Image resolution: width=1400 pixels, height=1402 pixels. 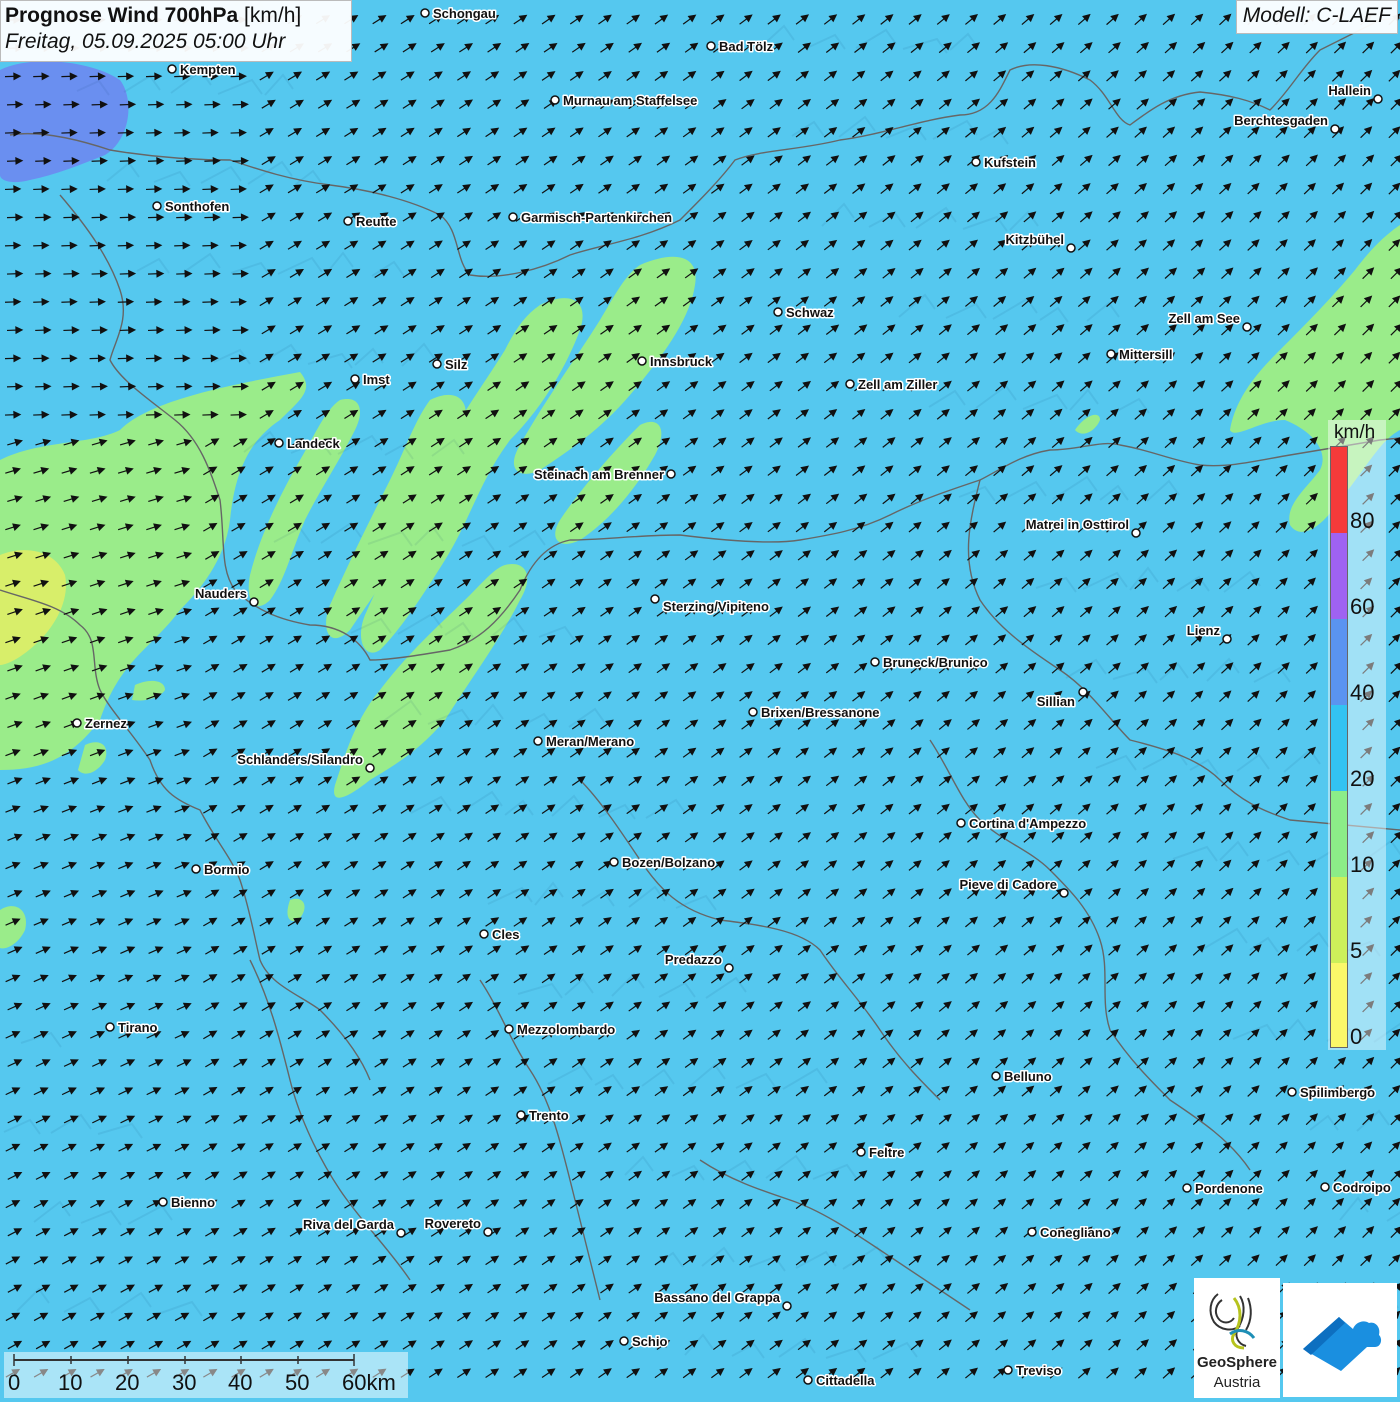 What do you see at coordinates (1357, 735) in the screenshot?
I see `color-legend: km/h 80 60 40 20 10 5 0` at bounding box center [1357, 735].